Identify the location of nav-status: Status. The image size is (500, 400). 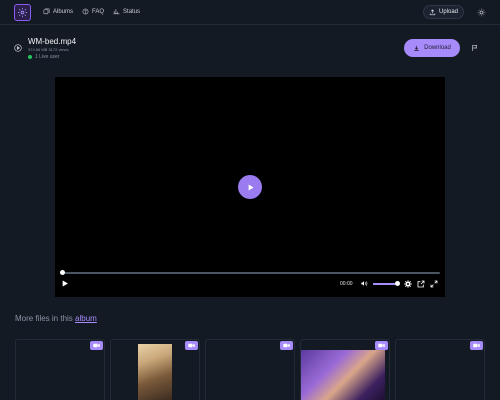
(126, 11).